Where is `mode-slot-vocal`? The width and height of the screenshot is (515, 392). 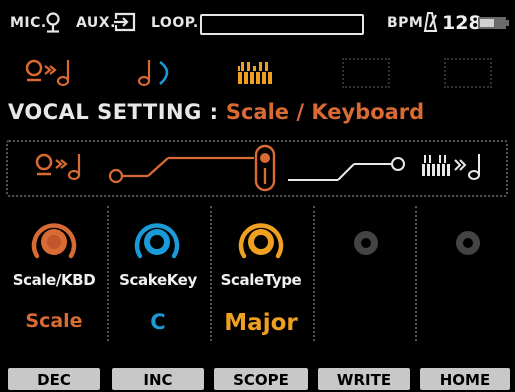
mode-slot-vocal is located at coordinates (47, 74).